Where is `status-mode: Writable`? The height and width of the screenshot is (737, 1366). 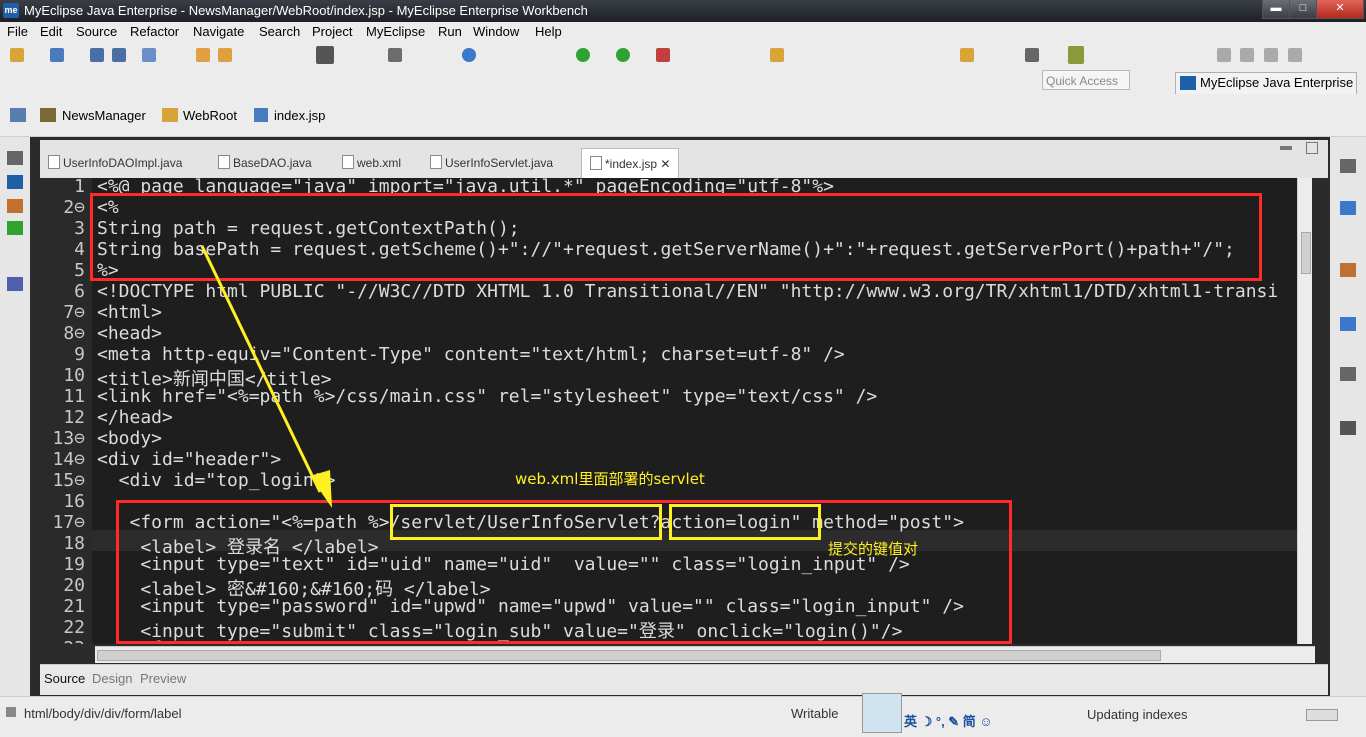 status-mode: Writable is located at coordinates (815, 713).